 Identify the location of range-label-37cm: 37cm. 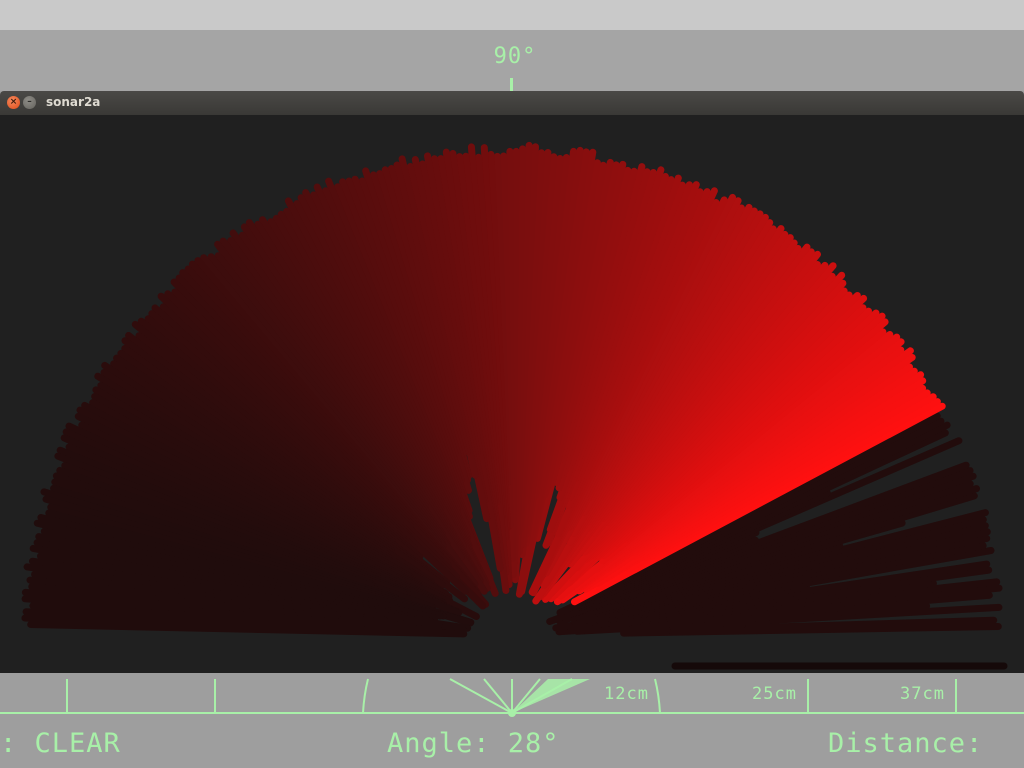
(922, 694).